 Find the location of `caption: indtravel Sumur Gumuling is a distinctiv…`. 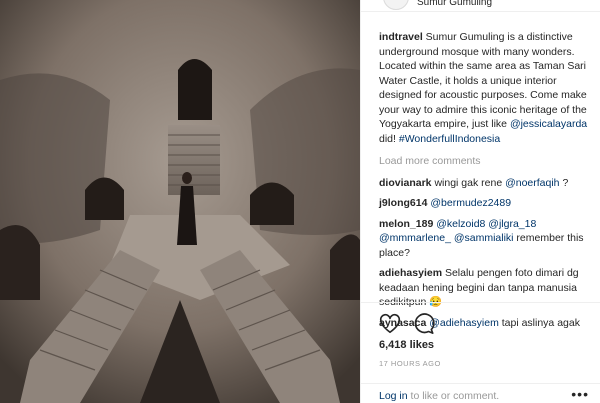

caption: indtravel Sumur Gumuling is a distinctiv… is located at coordinates (486, 88).